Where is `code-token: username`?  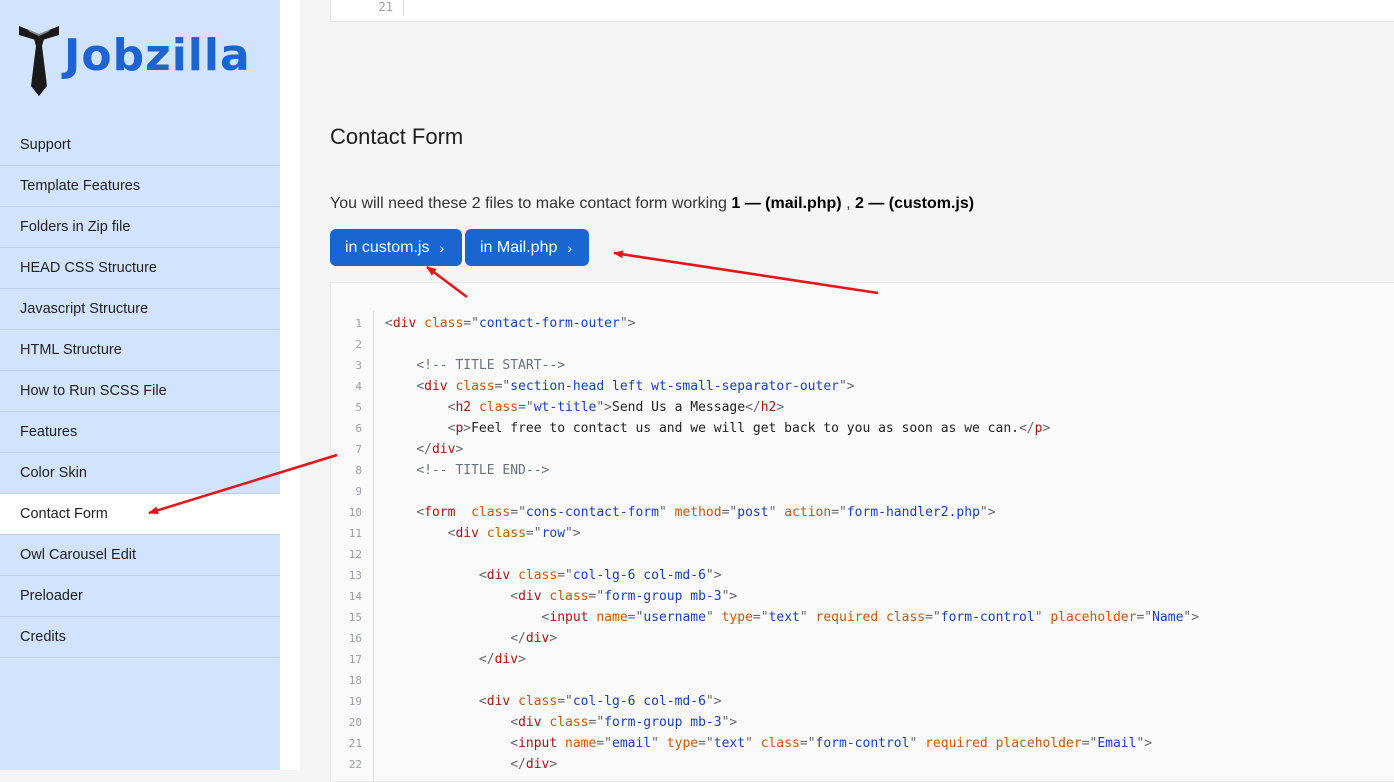 code-token: username is located at coordinates (674, 617).